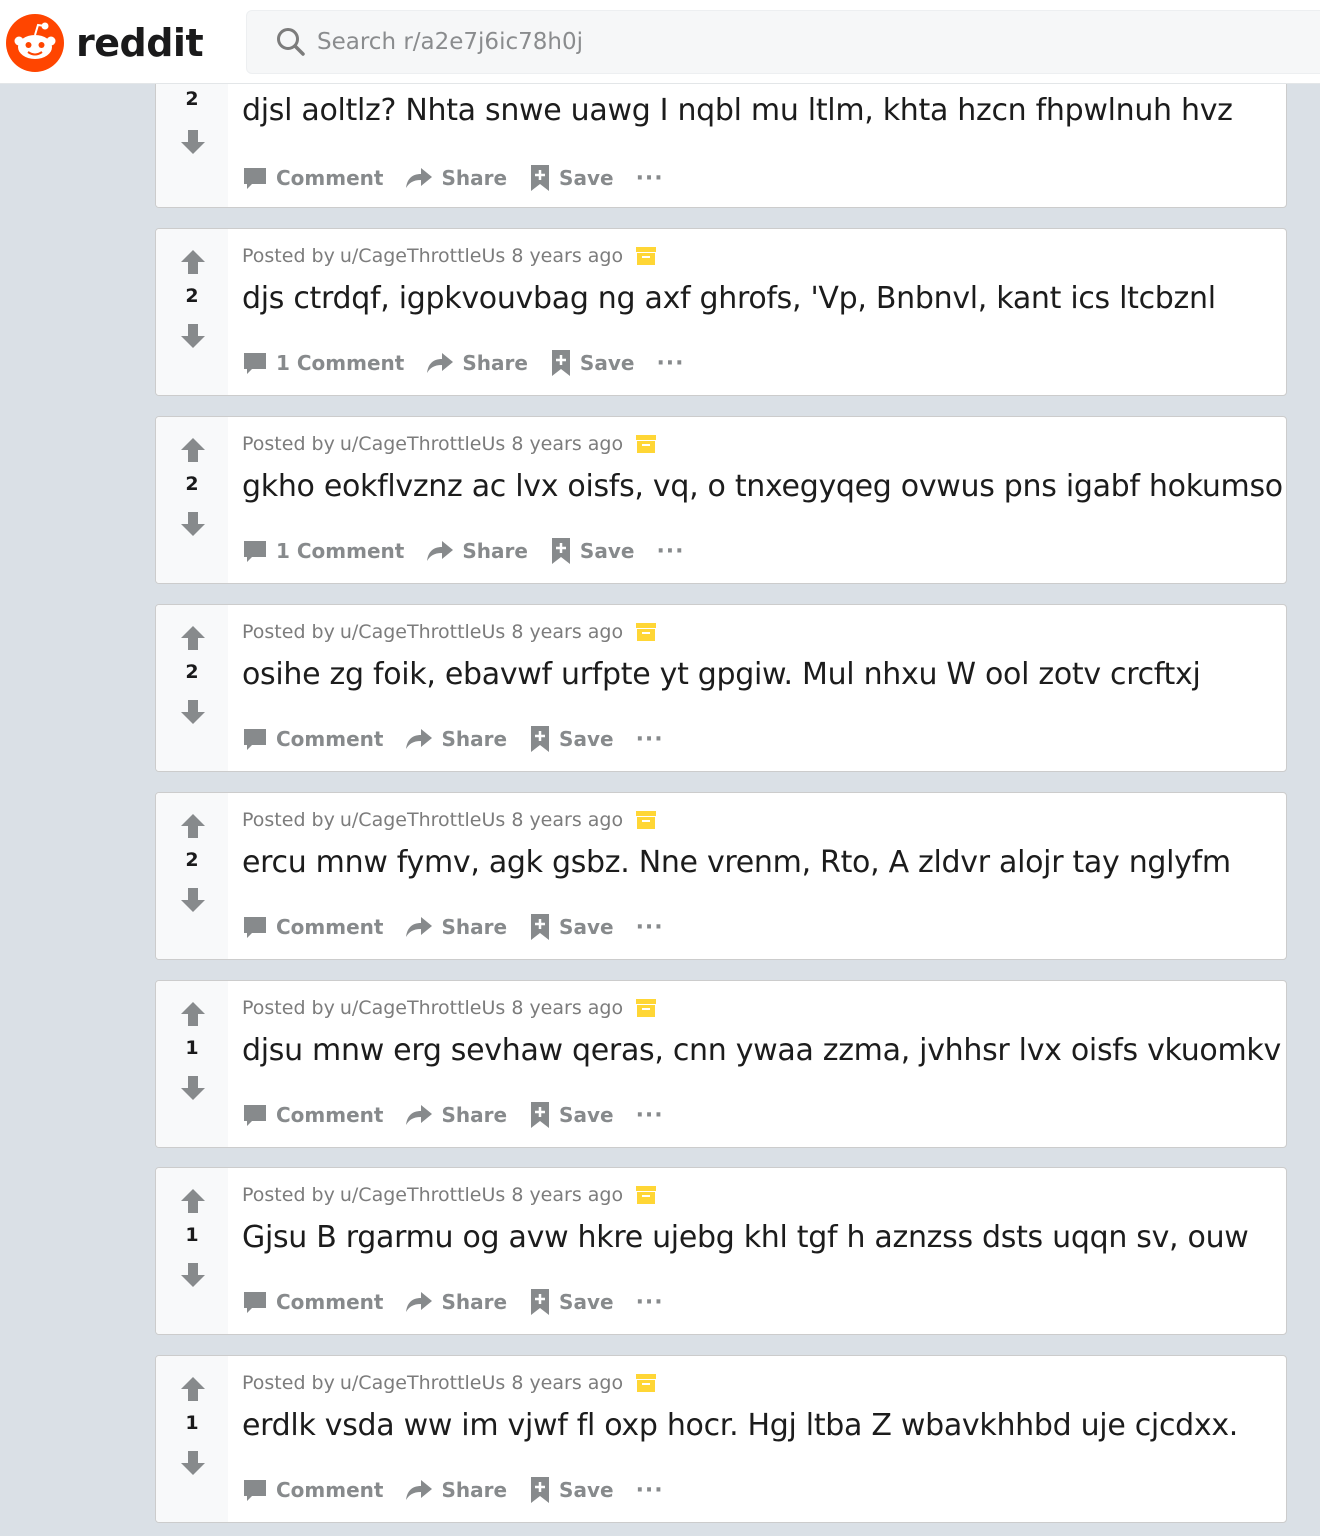  I want to click on vote-column: 2, so click(192, 312).